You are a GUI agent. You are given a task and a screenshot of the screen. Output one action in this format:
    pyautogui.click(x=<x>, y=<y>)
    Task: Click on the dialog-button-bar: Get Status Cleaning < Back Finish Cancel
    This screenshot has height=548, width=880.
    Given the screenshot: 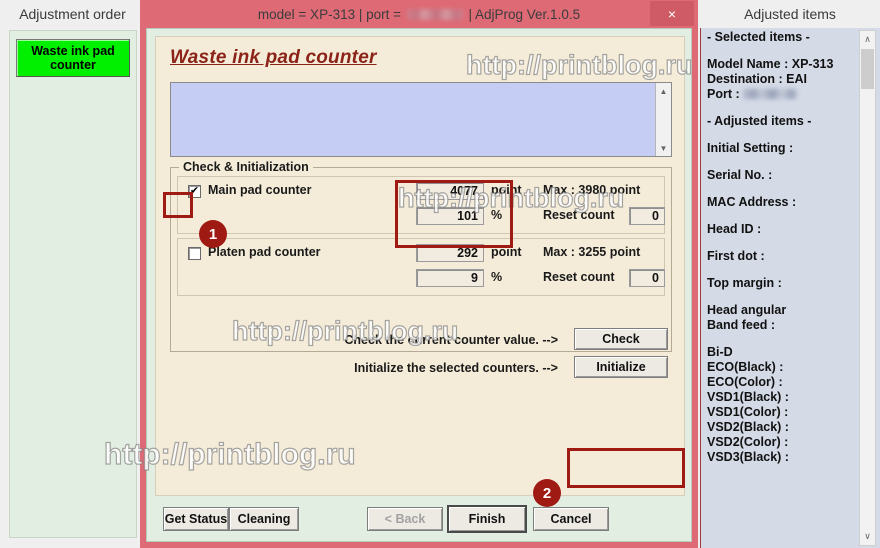 What is the action you would take?
    pyautogui.click(x=420, y=521)
    